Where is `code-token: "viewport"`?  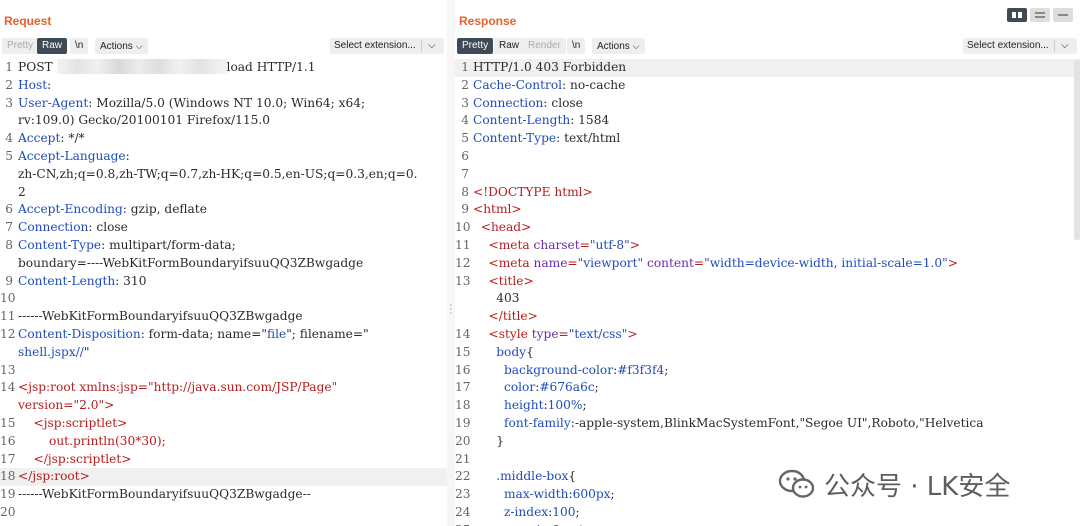 code-token: "viewport" is located at coordinates (610, 262).